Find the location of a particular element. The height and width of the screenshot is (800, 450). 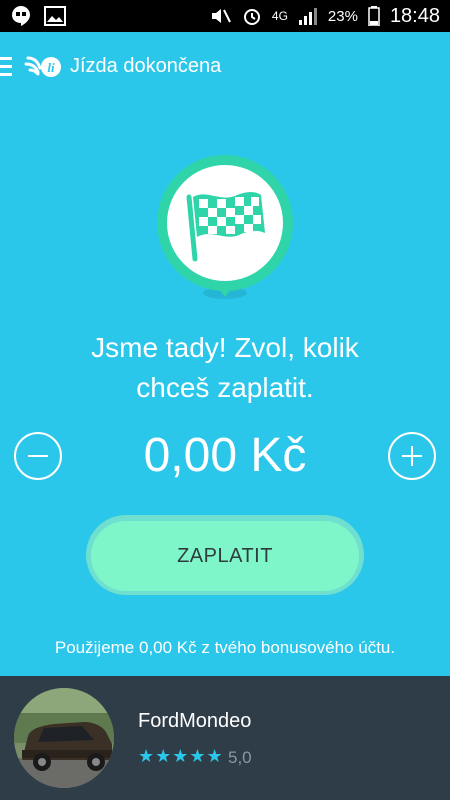

status-bar: 4G 23% 18:48 is located at coordinates (225, 16).